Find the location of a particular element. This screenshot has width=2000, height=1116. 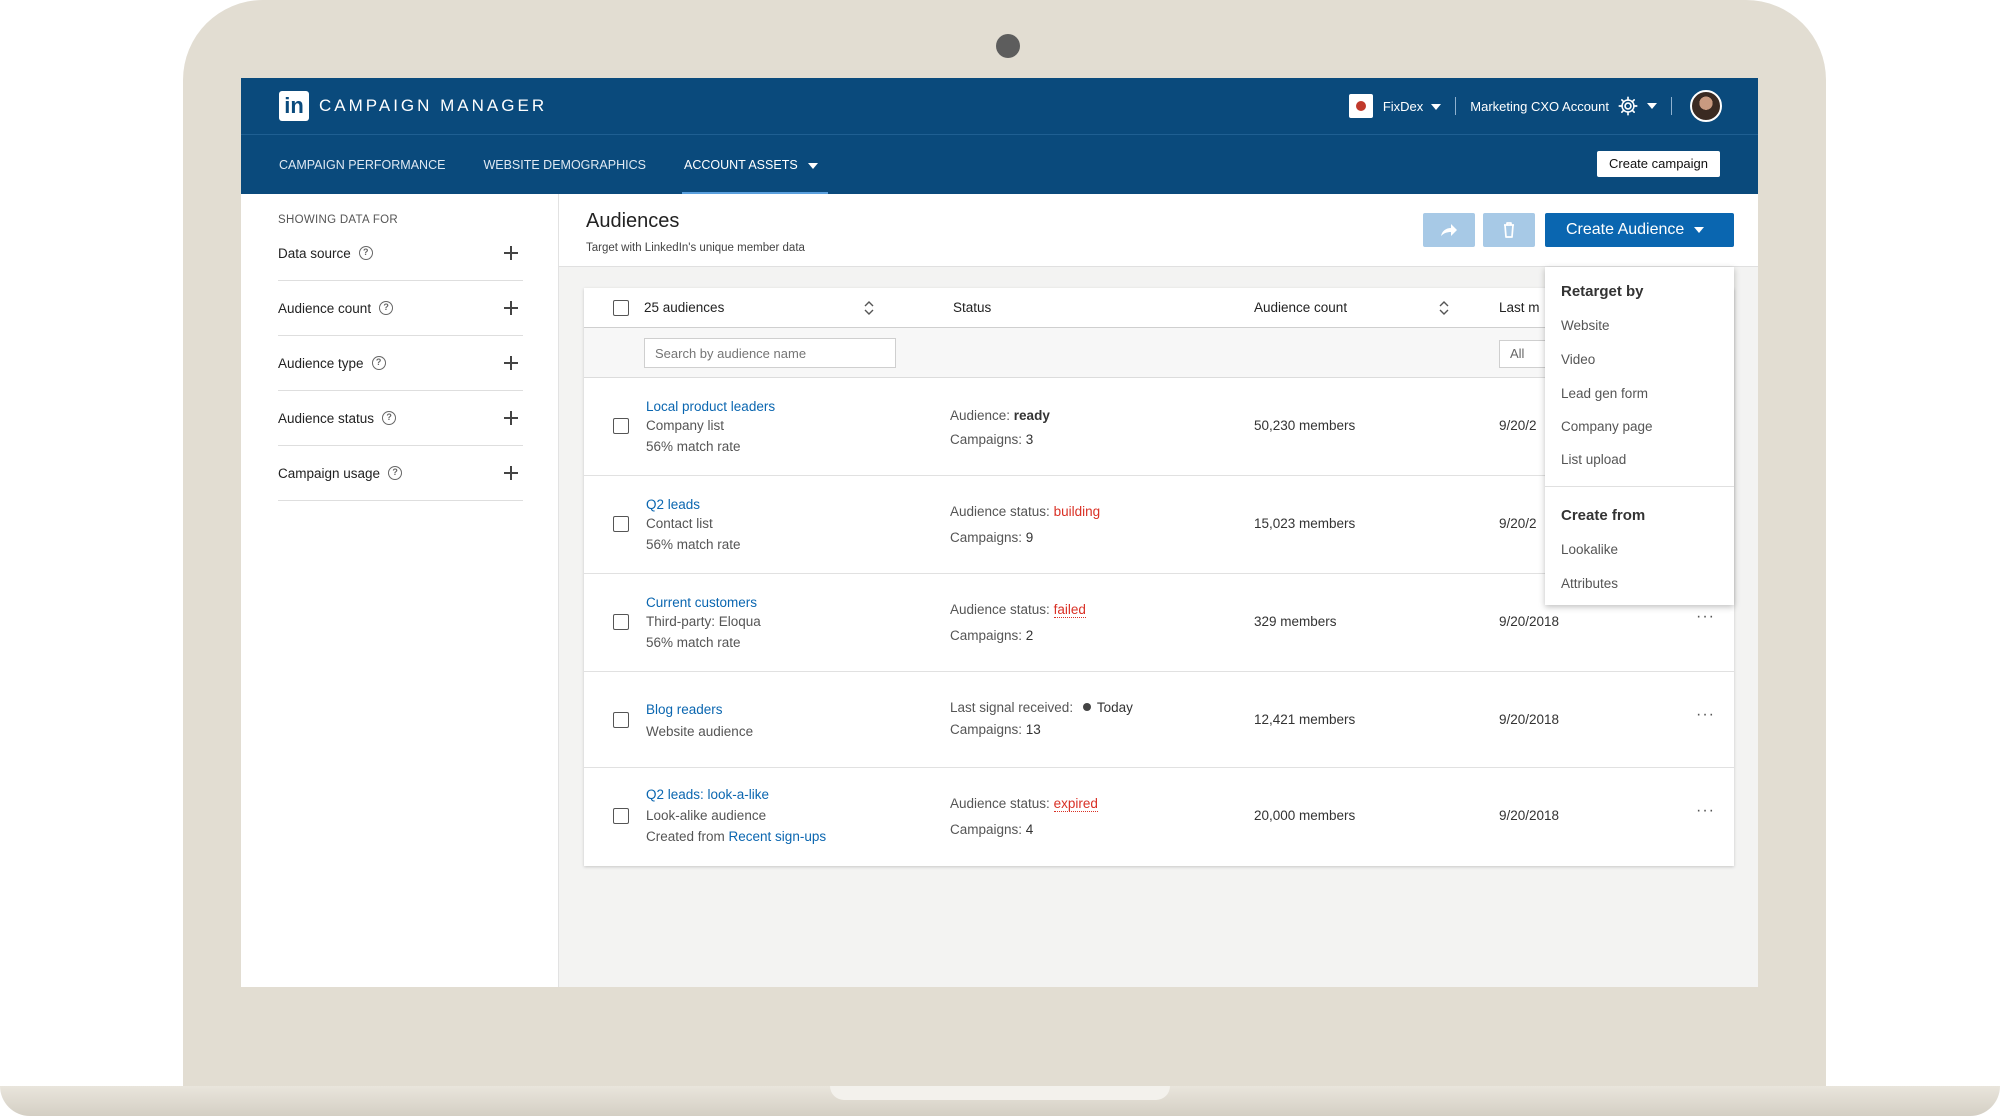

filter-campaign-usage: Campaign usage ? is located at coordinates (400, 473).